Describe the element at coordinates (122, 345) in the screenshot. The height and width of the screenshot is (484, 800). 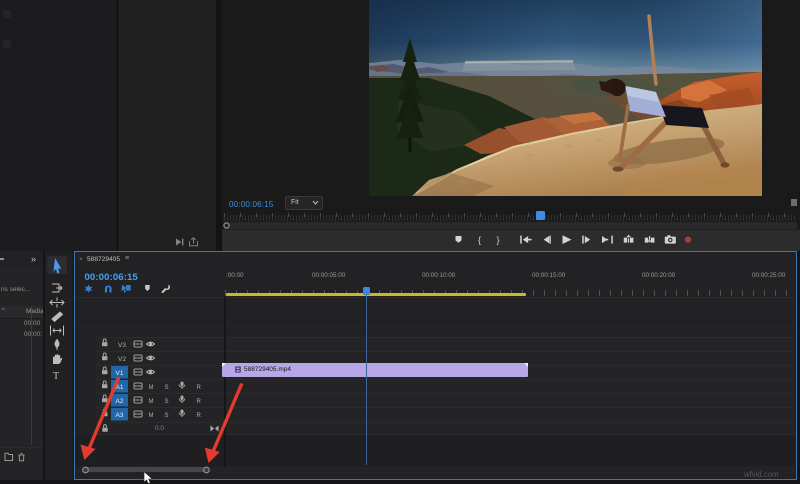
I see `svg-text: V3` at that location.